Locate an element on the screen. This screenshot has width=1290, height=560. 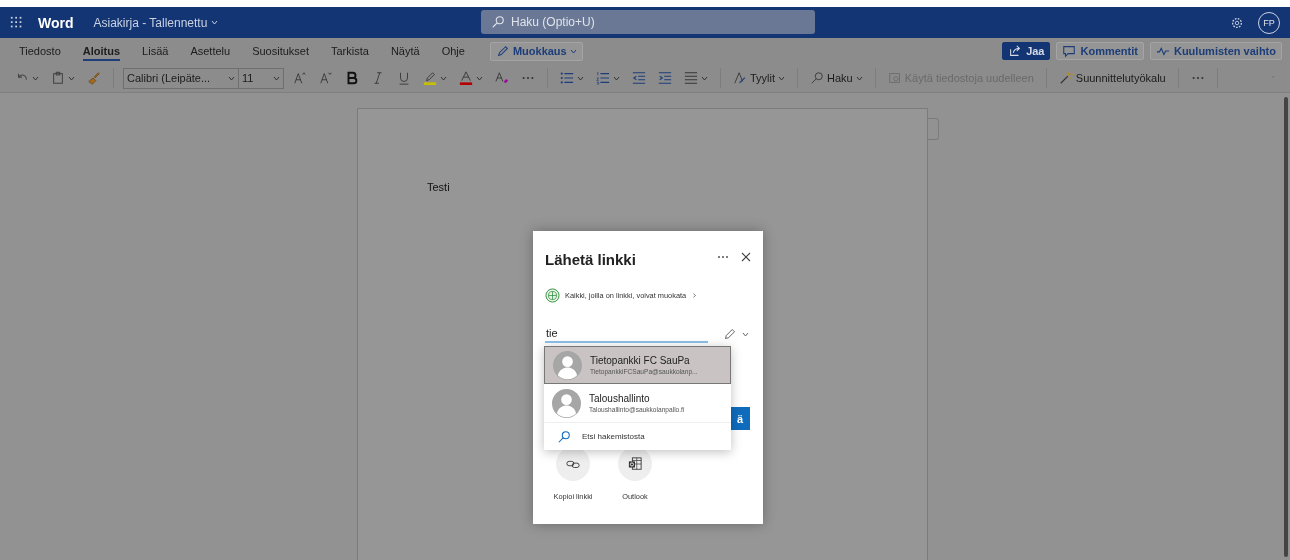
magic-wand-icon is located at coordinates (1065, 78).